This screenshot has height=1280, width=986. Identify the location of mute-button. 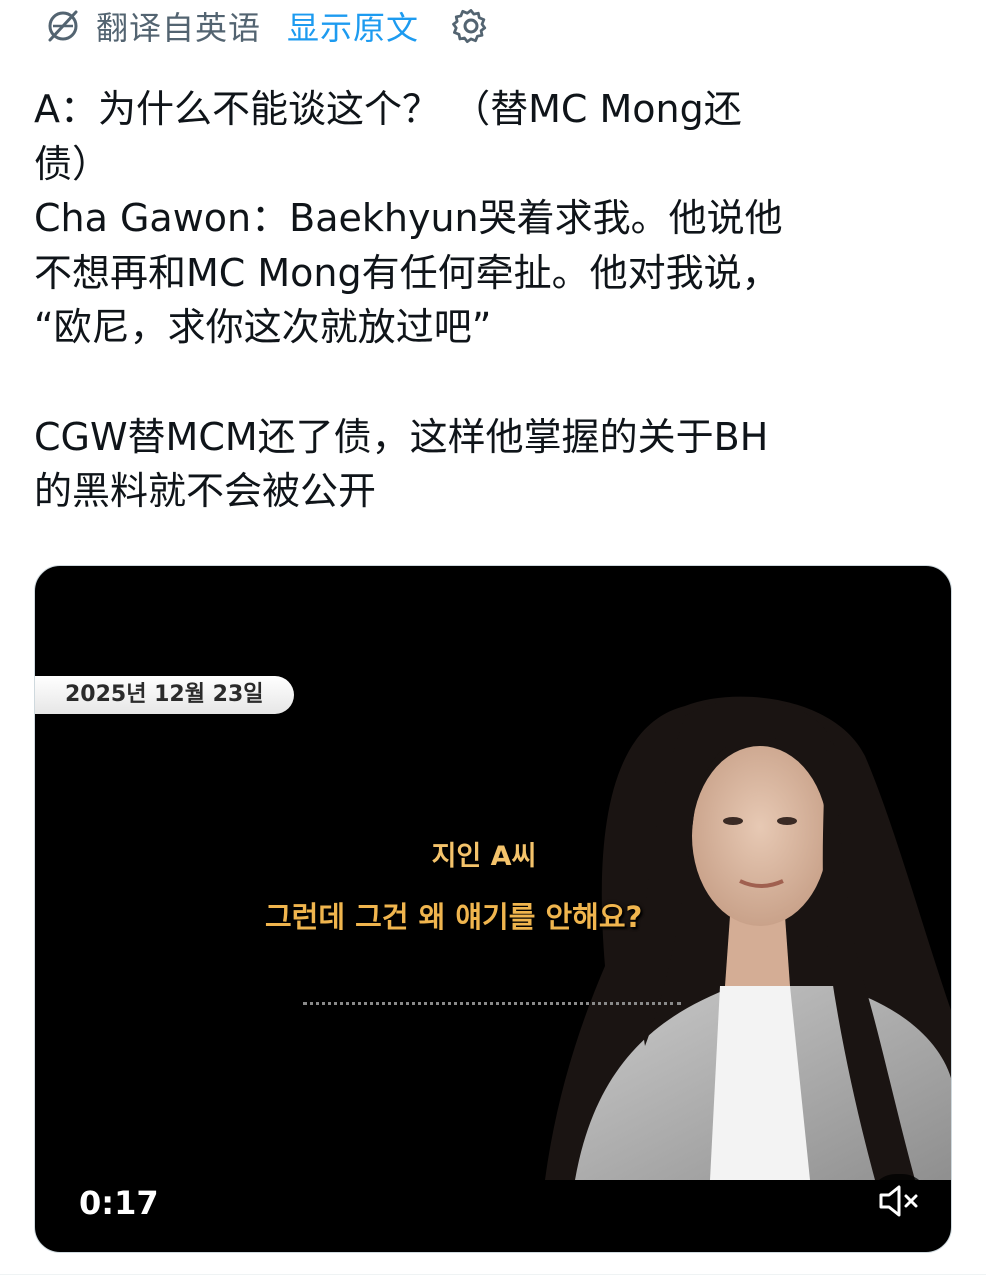
(899, 1201).